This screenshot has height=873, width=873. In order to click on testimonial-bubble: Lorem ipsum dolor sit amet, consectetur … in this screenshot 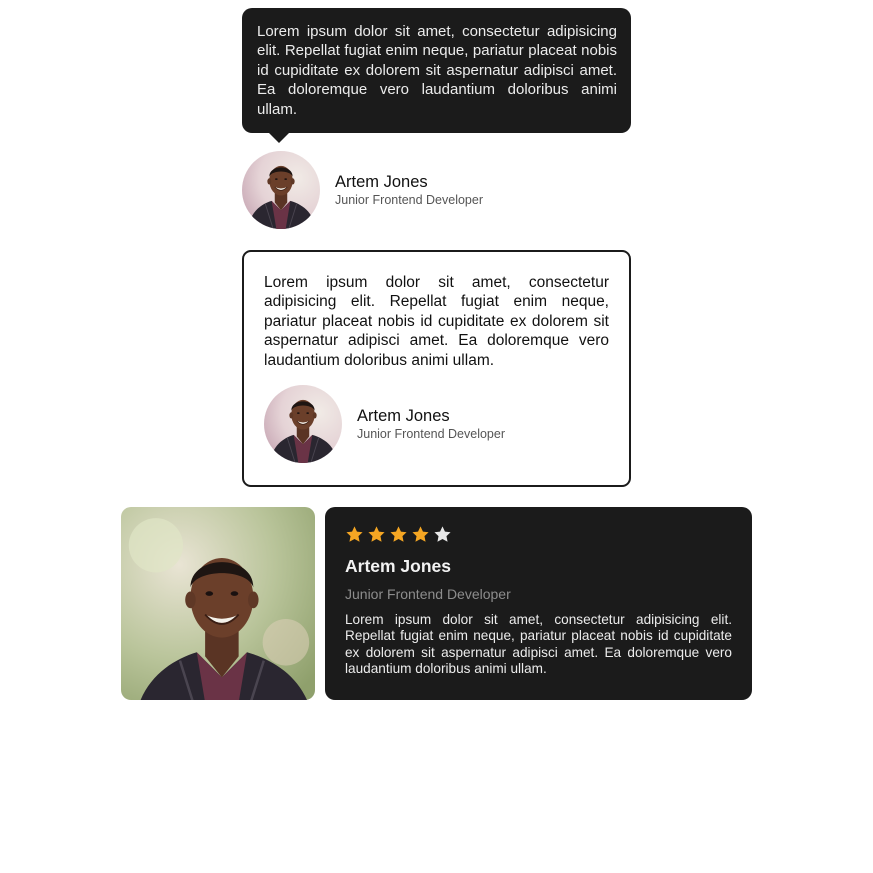, I will do `click(436, 70)`.